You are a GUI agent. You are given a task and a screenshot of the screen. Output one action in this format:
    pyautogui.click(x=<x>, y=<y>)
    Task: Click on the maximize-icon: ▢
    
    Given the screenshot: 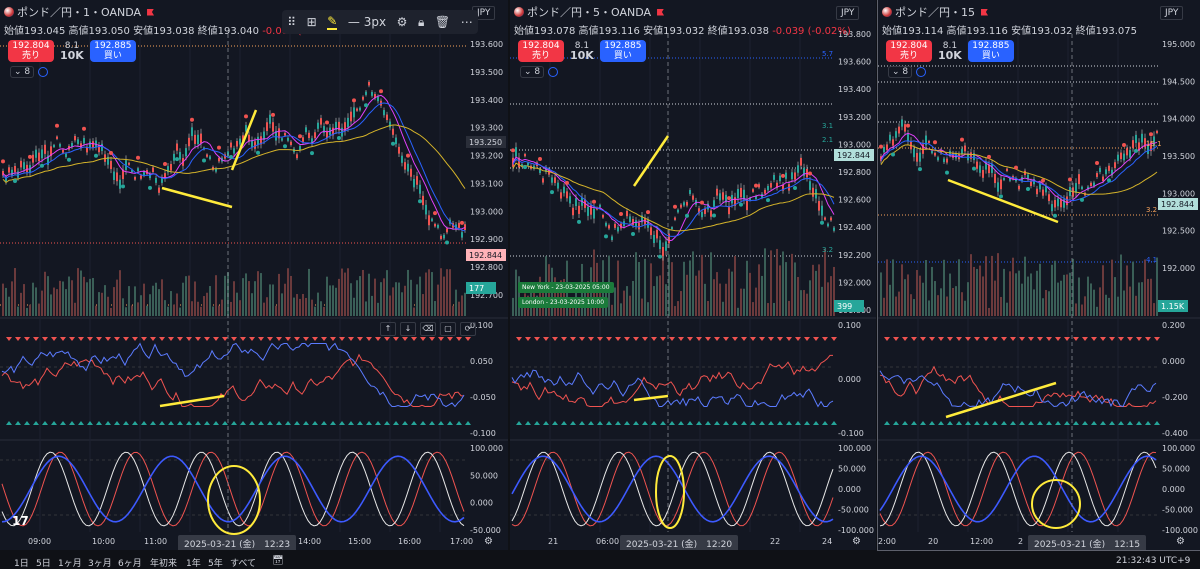 What is the action you would take?
    pyautogui.click(x=448, y=329)
    